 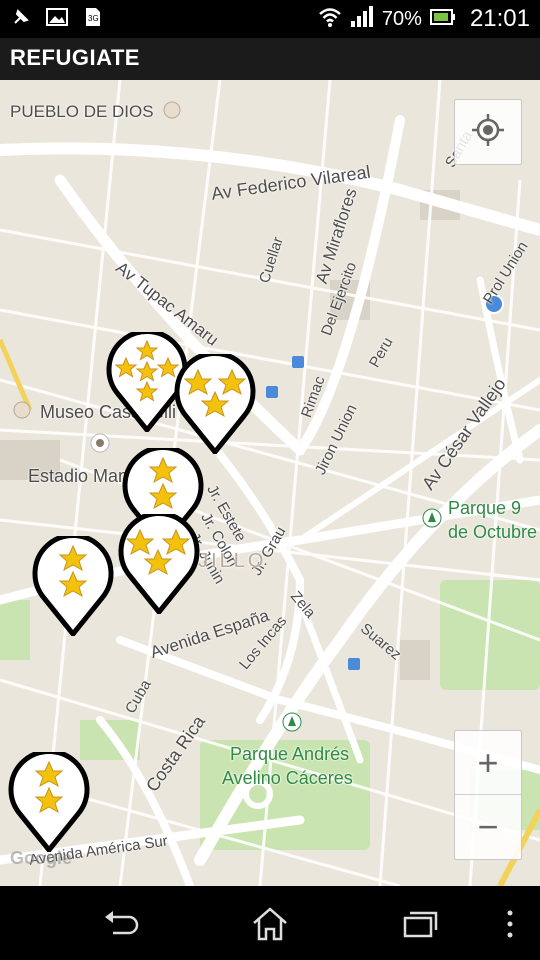 I want to click on crosshair-icon, so click(x=488, y=132).